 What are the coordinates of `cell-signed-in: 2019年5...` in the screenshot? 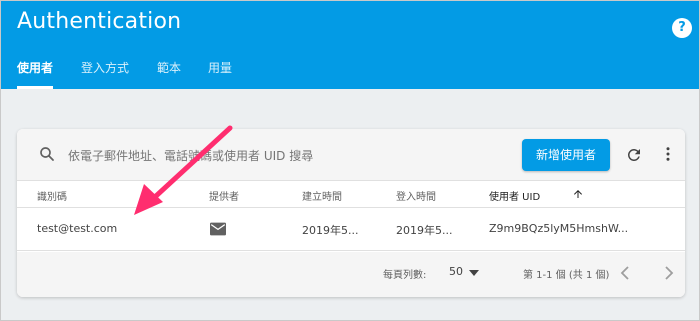 It's located at (424, 230).